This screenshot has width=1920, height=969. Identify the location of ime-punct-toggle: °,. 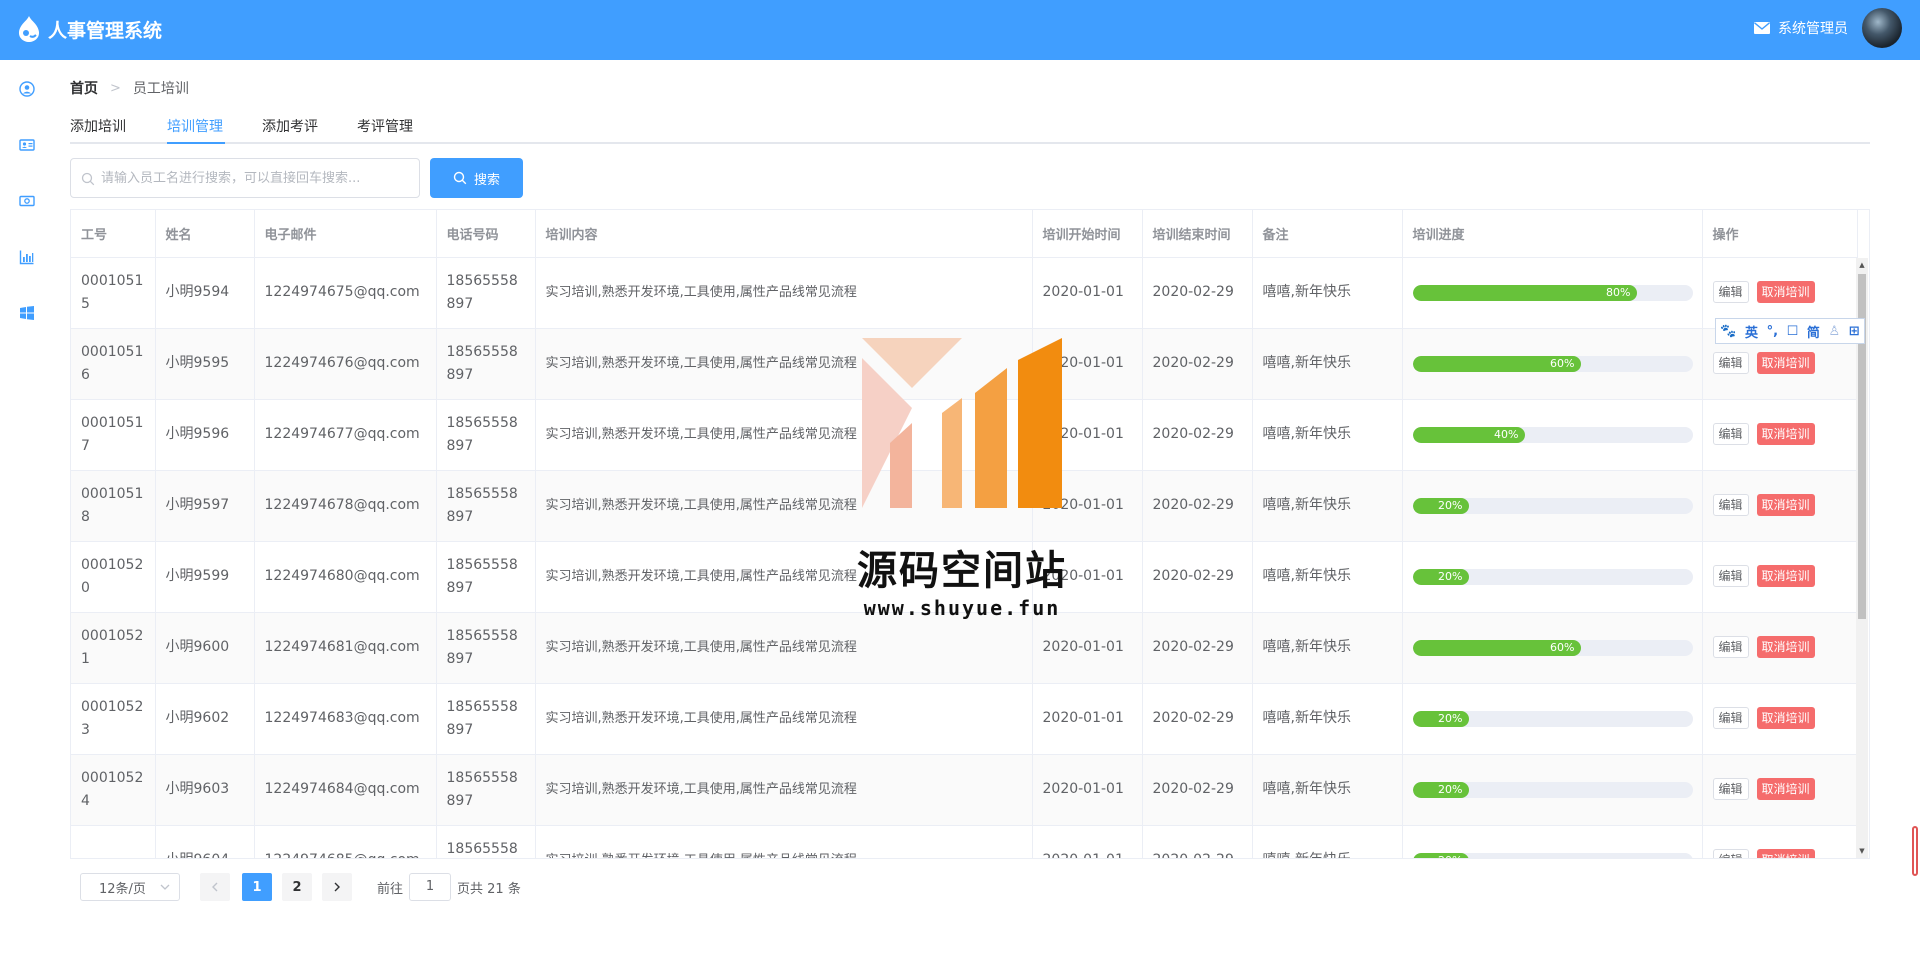
(1772, 331).